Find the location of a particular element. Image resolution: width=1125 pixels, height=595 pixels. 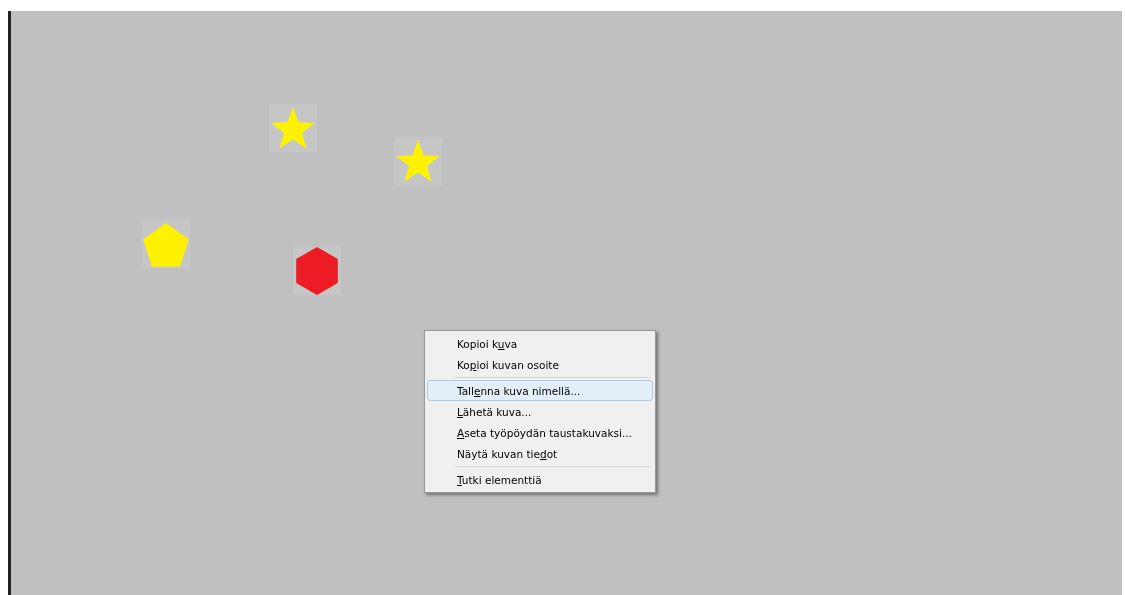

menu-item: Kopioi kuvan osoite is located at coordinates (540, 364).